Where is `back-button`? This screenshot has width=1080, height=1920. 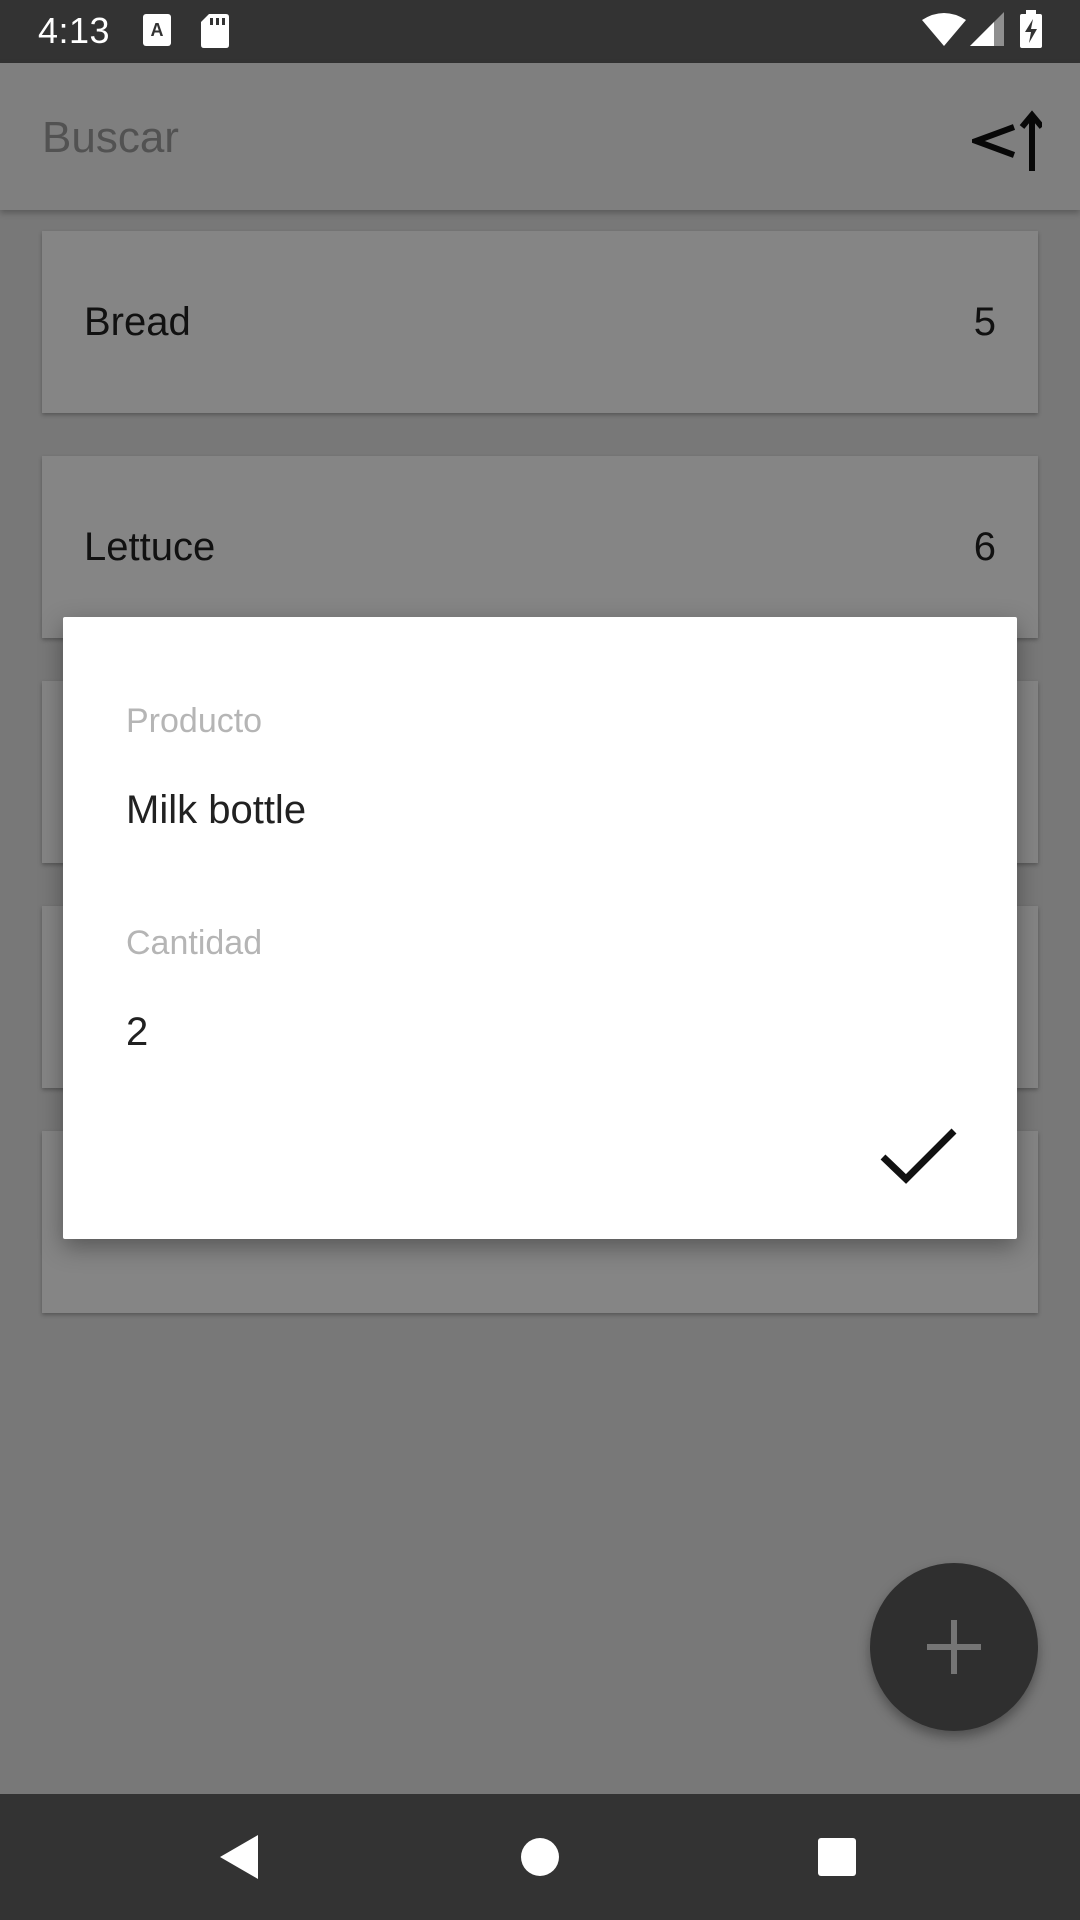
back-button is located at coordinates (242, 1857).